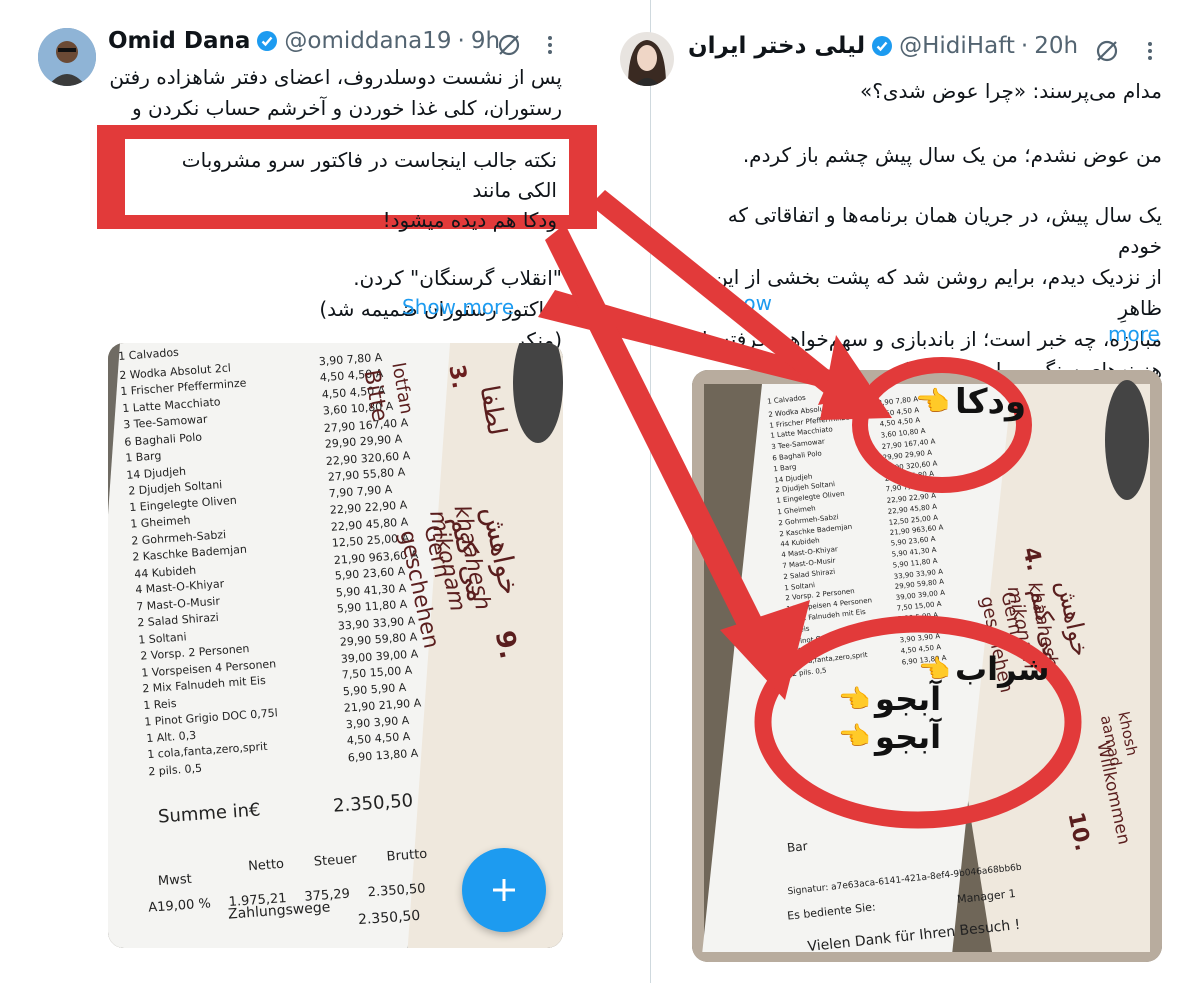 Image resolution: width=1200 pixels, height=983 pixels. I want to click on show-more-link: Show, so click(745, 303).